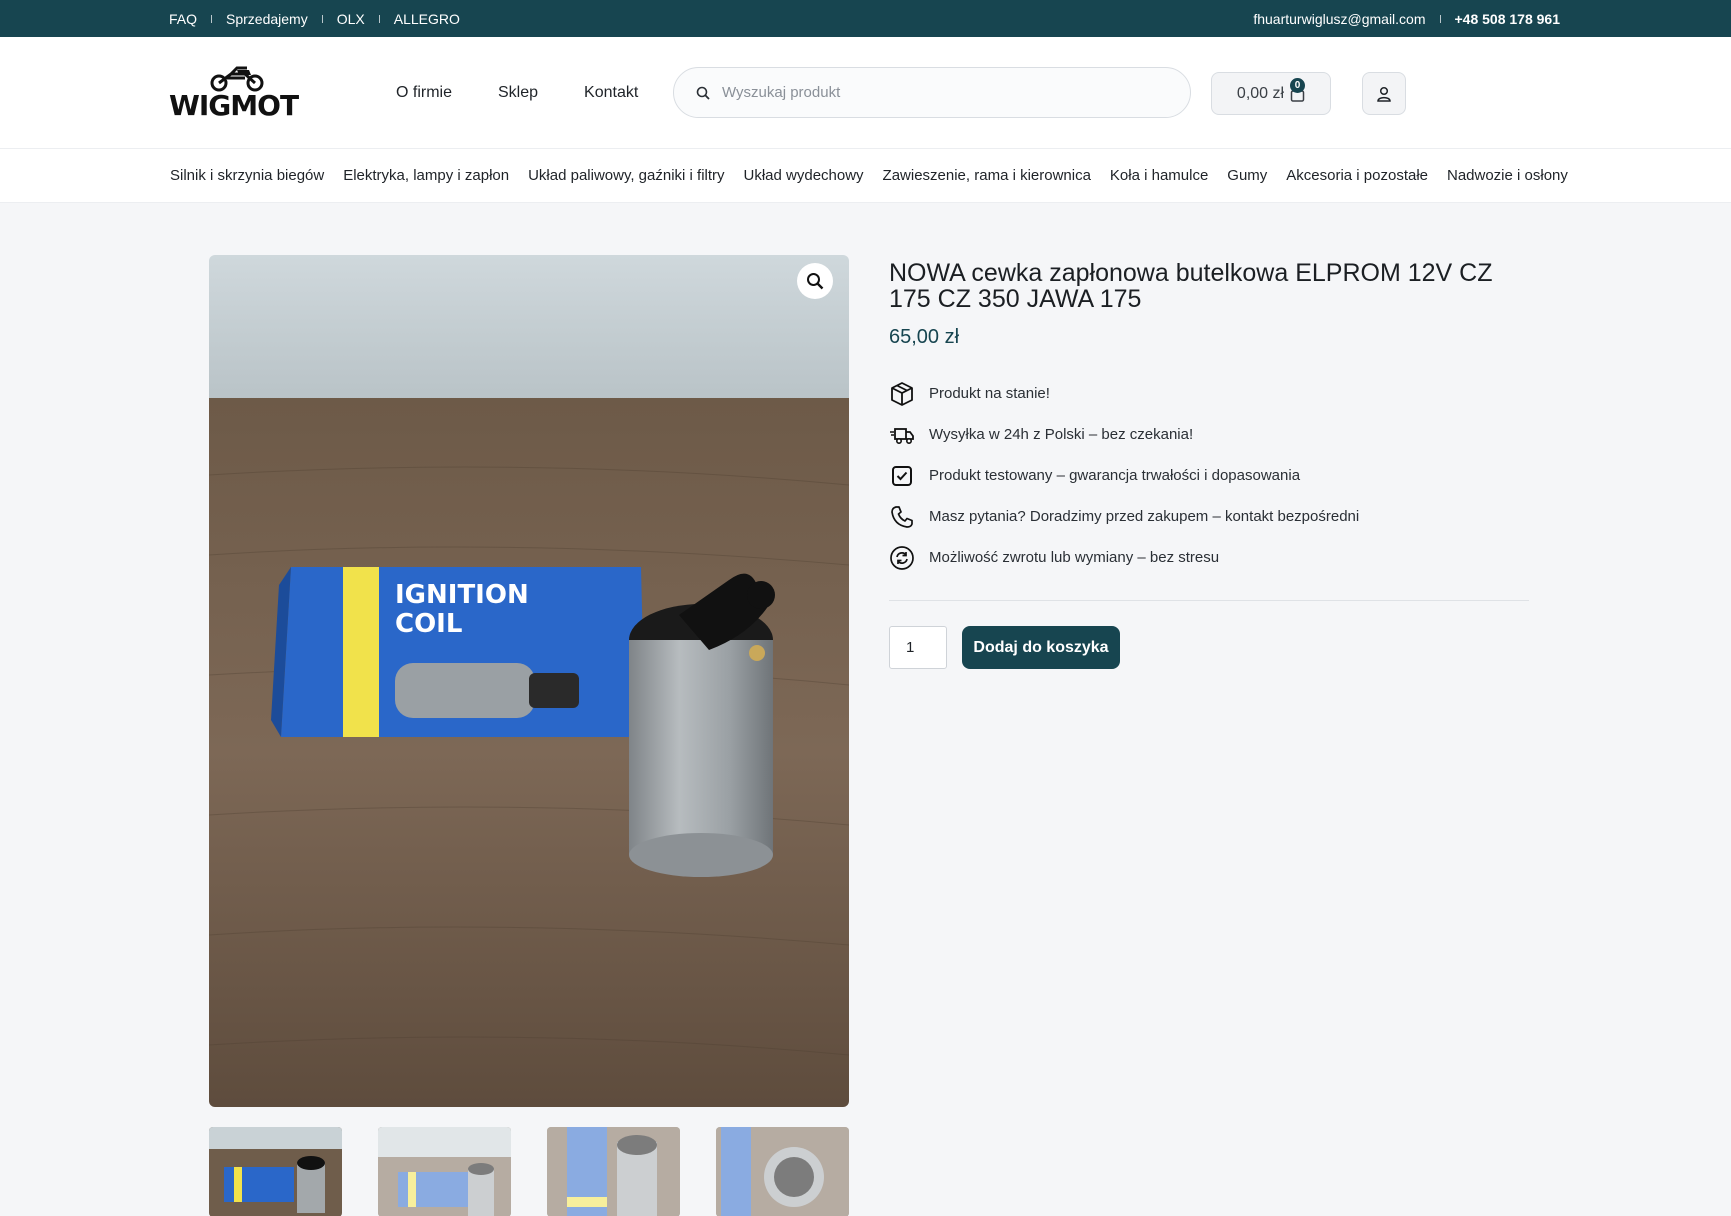 This screenshot has width=1731, height=1216. I want to click on cart-total: 0,00 zł, so click(1260, 93).